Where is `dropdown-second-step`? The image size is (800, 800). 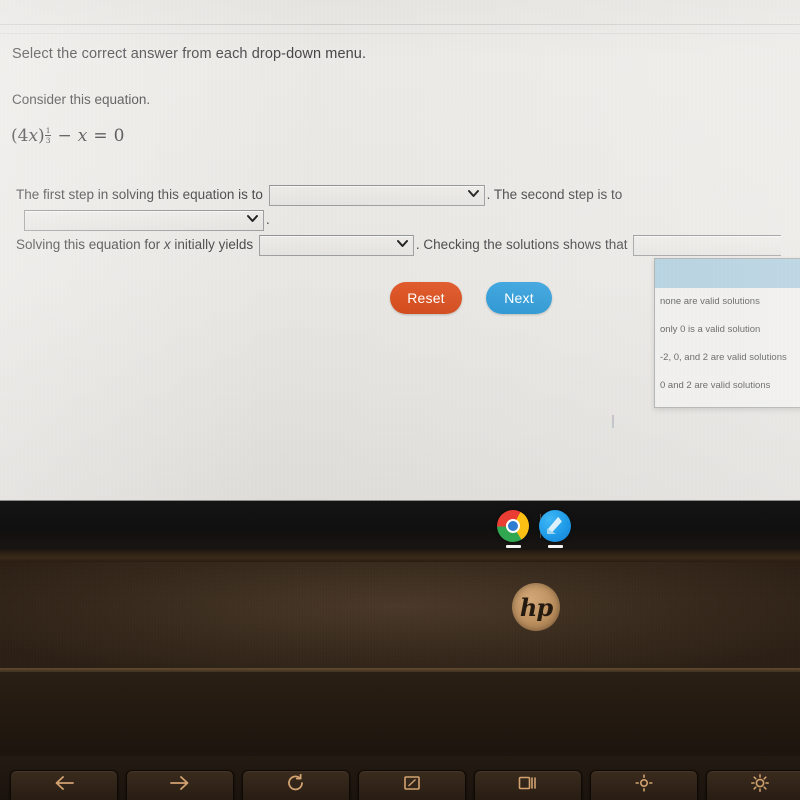 dropdown-second-step is located at coordinates (144, 220).